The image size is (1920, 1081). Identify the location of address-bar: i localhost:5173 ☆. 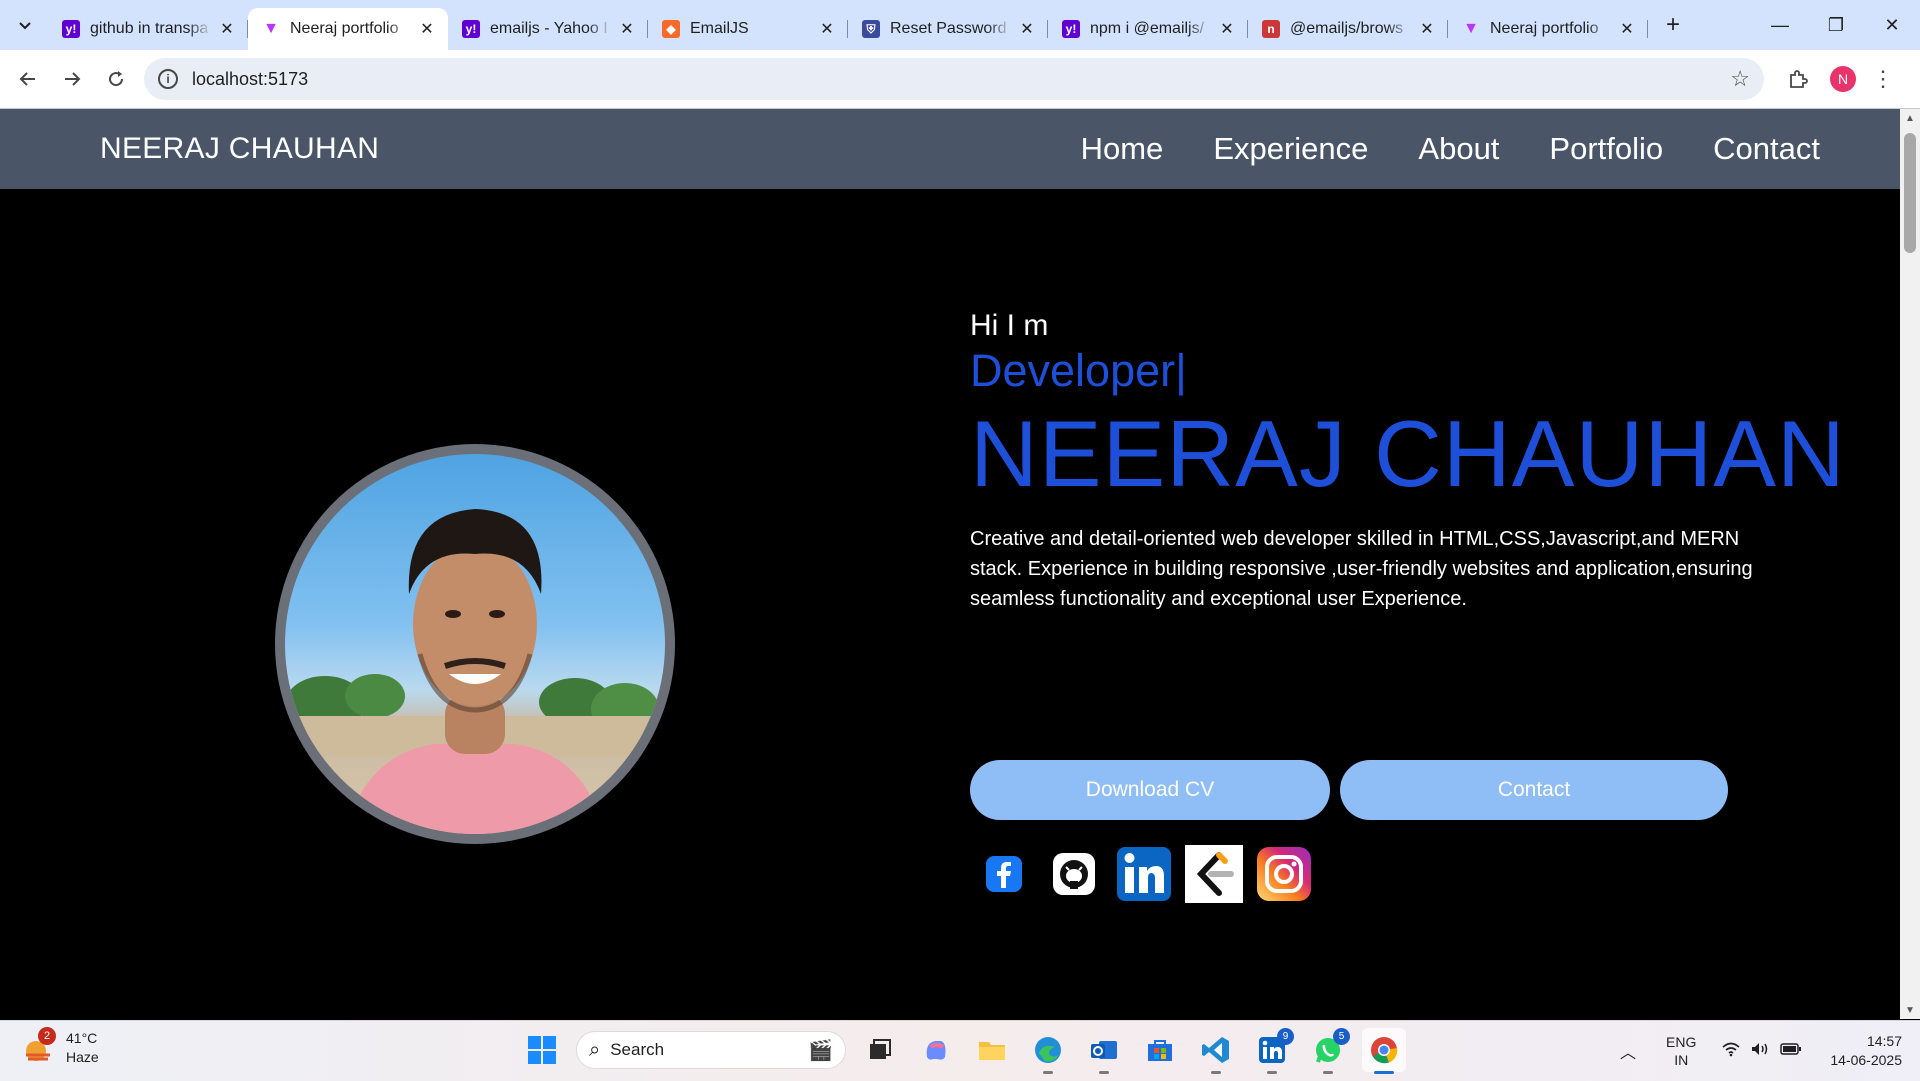
(954, 79).